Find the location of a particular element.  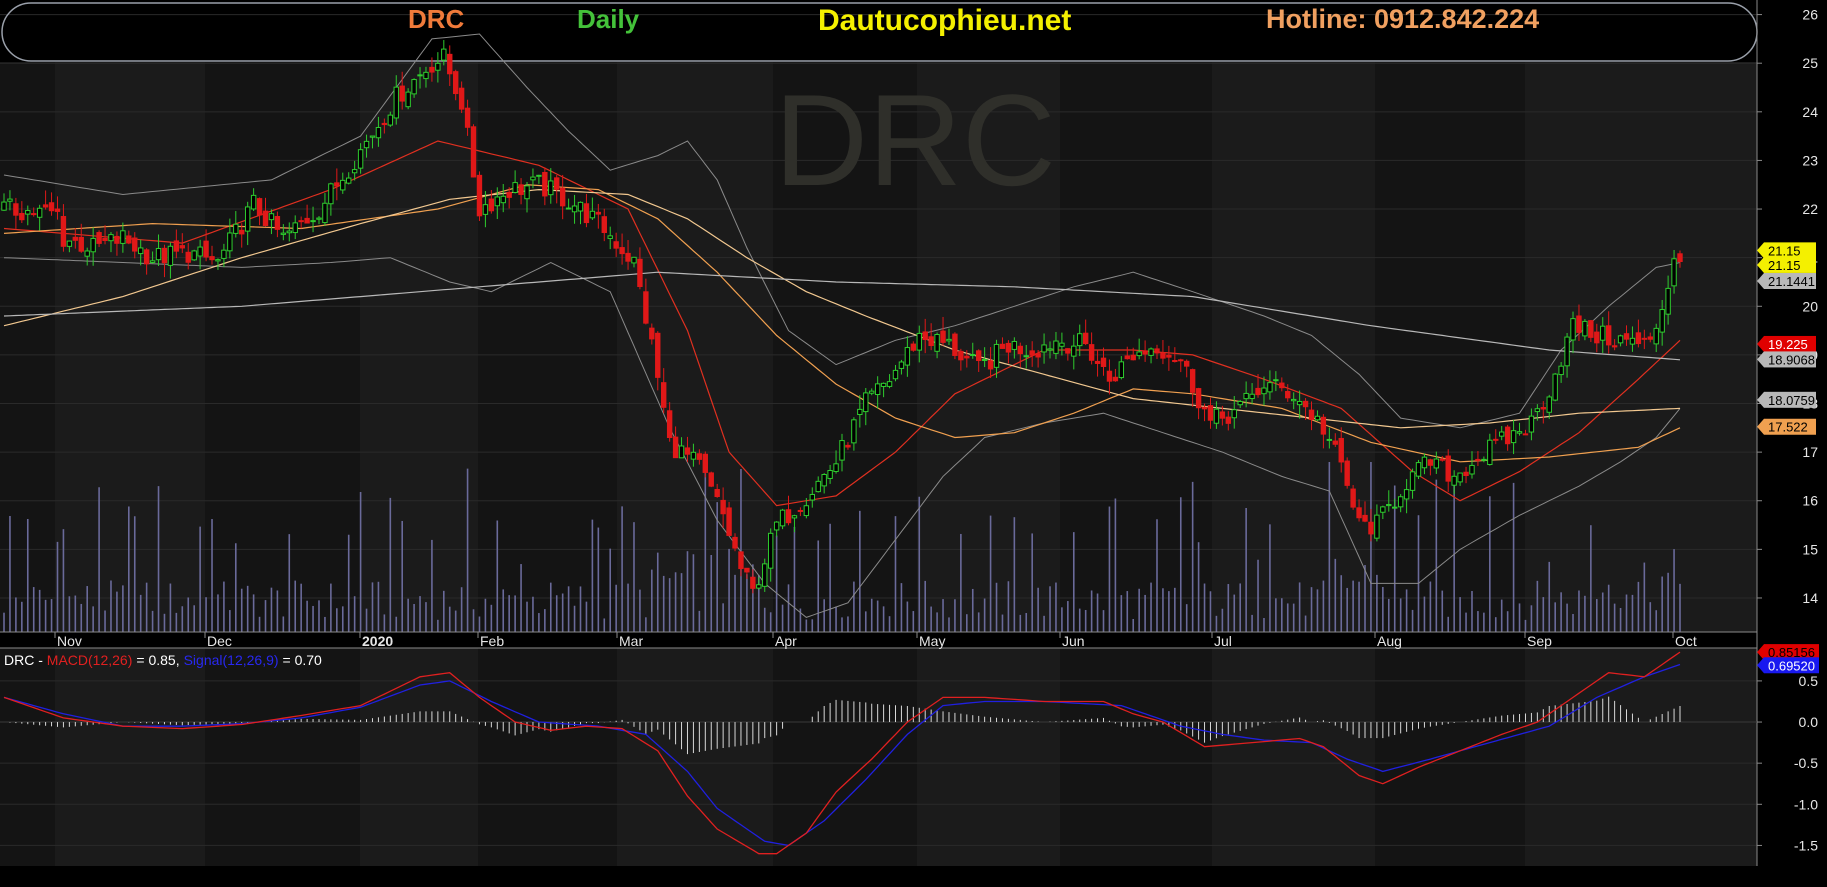

date-tick-label: Aug is located at coordinates (1389, 641).